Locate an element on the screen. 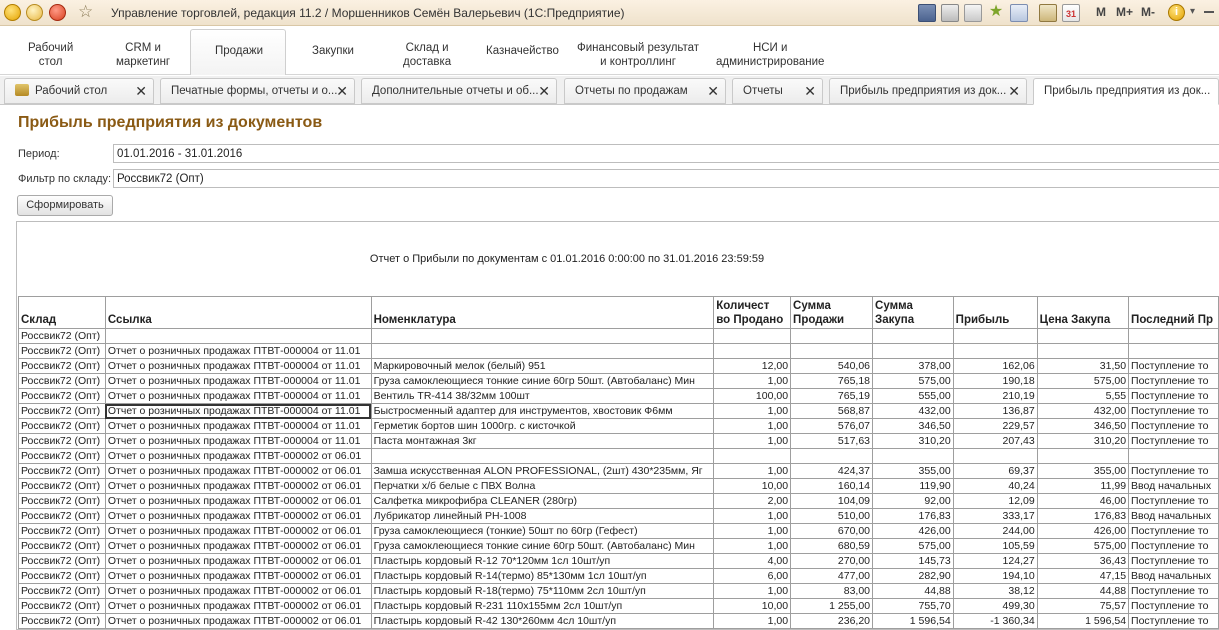 The height and width of the screenshot is (630, 1219). table-cell: 145,73 is located at coordinates (913, 561).